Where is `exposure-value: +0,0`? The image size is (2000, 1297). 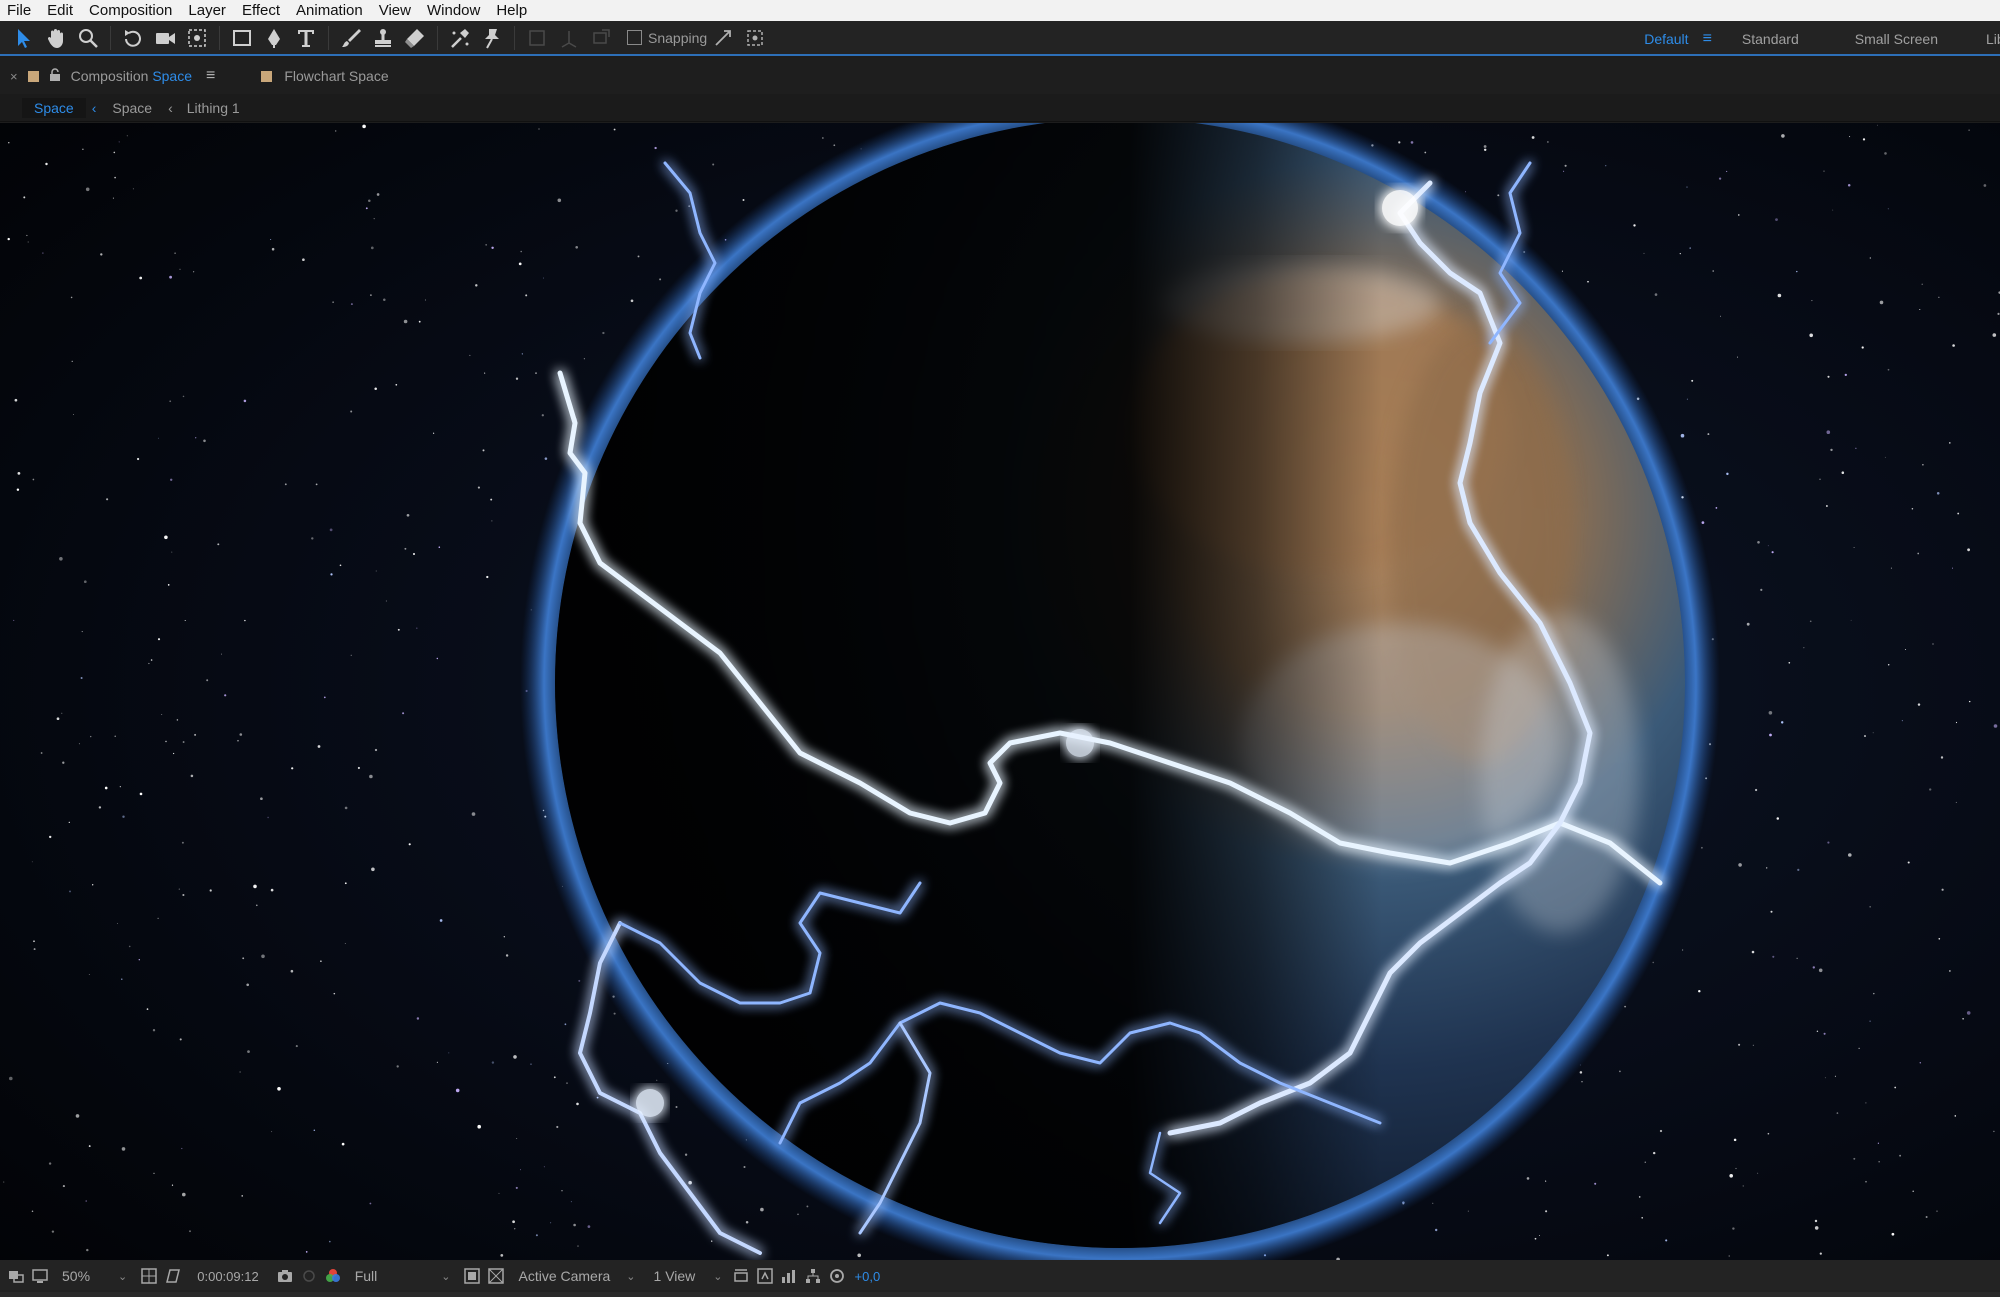 exposure-value: +0,0 is located at coordinates (868, 1276).